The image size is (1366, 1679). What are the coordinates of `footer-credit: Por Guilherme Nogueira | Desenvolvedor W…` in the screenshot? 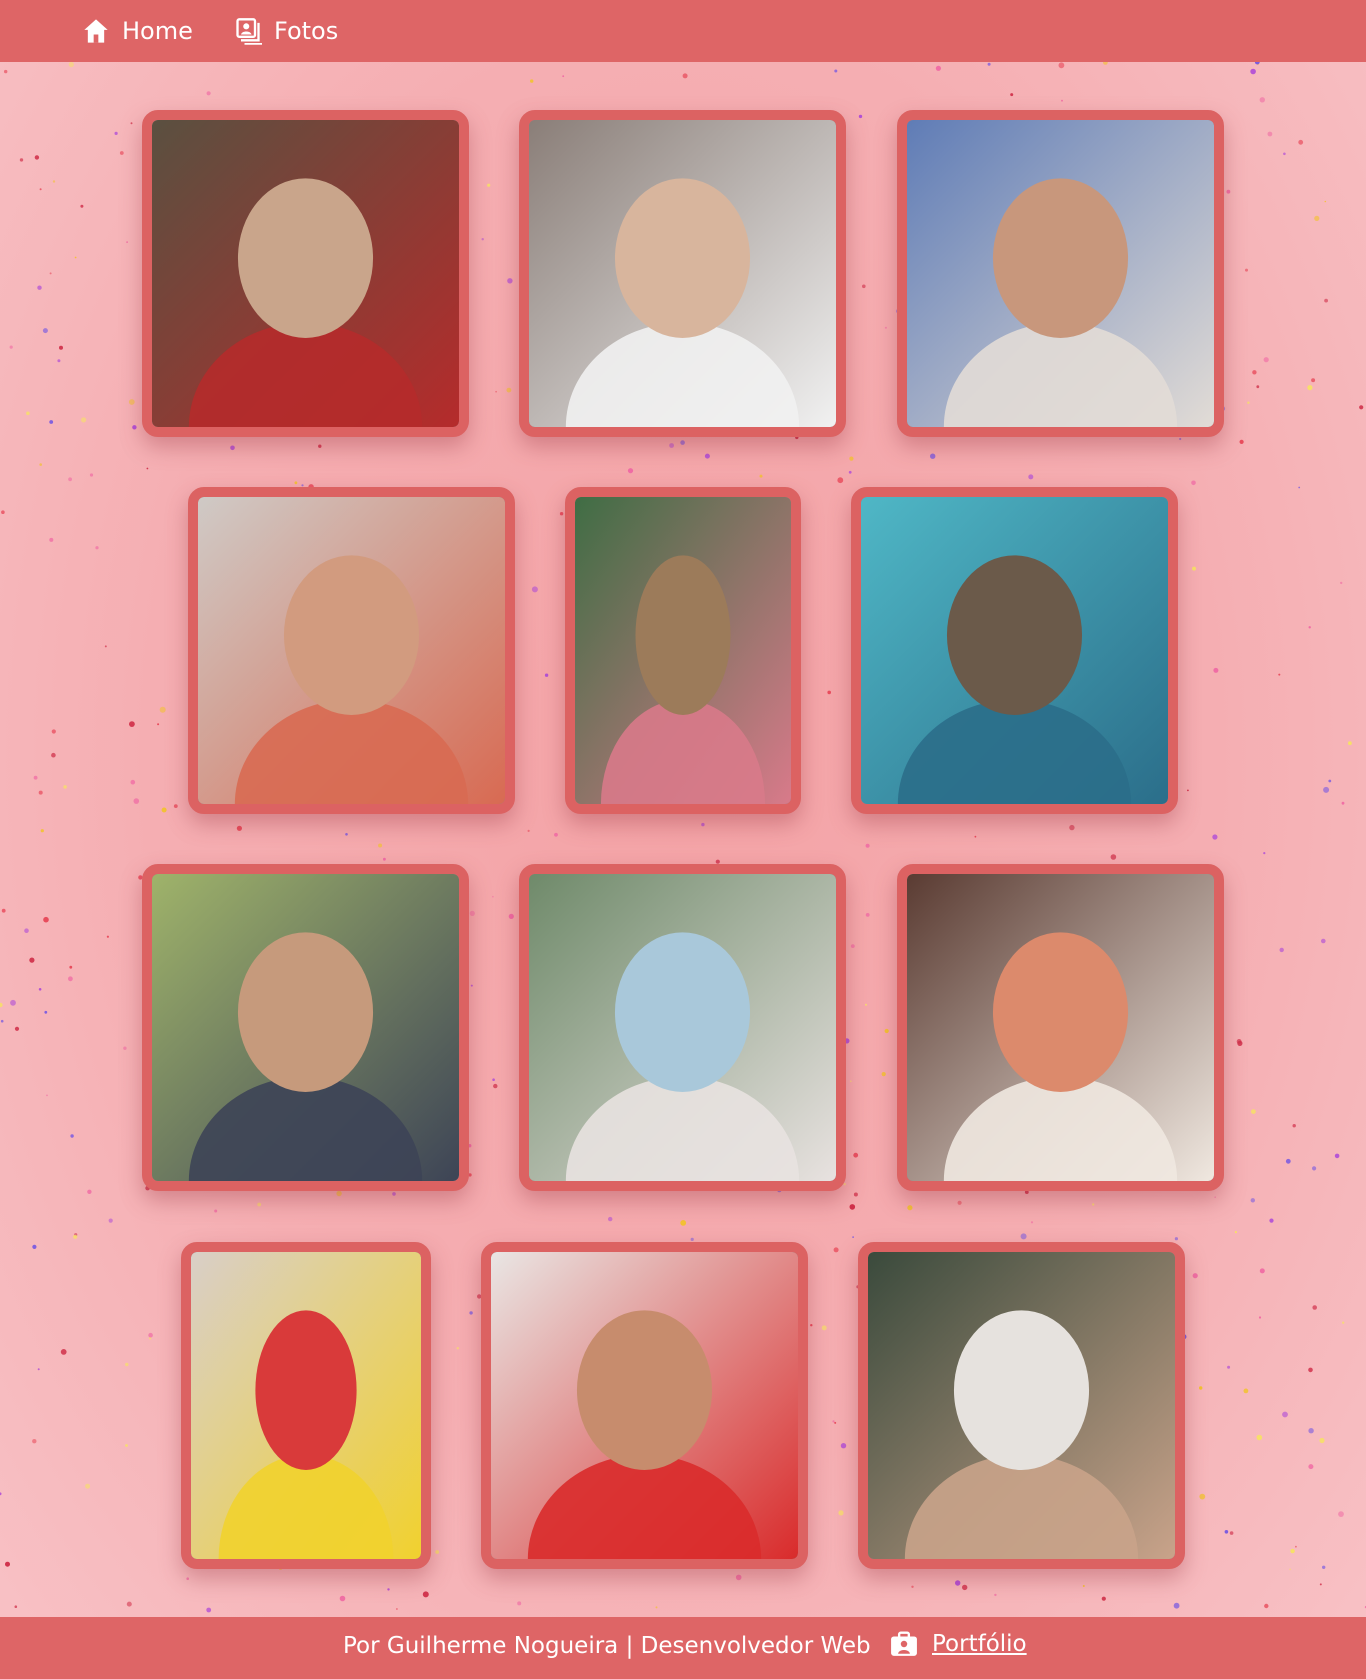 It's located at (607, 1646).